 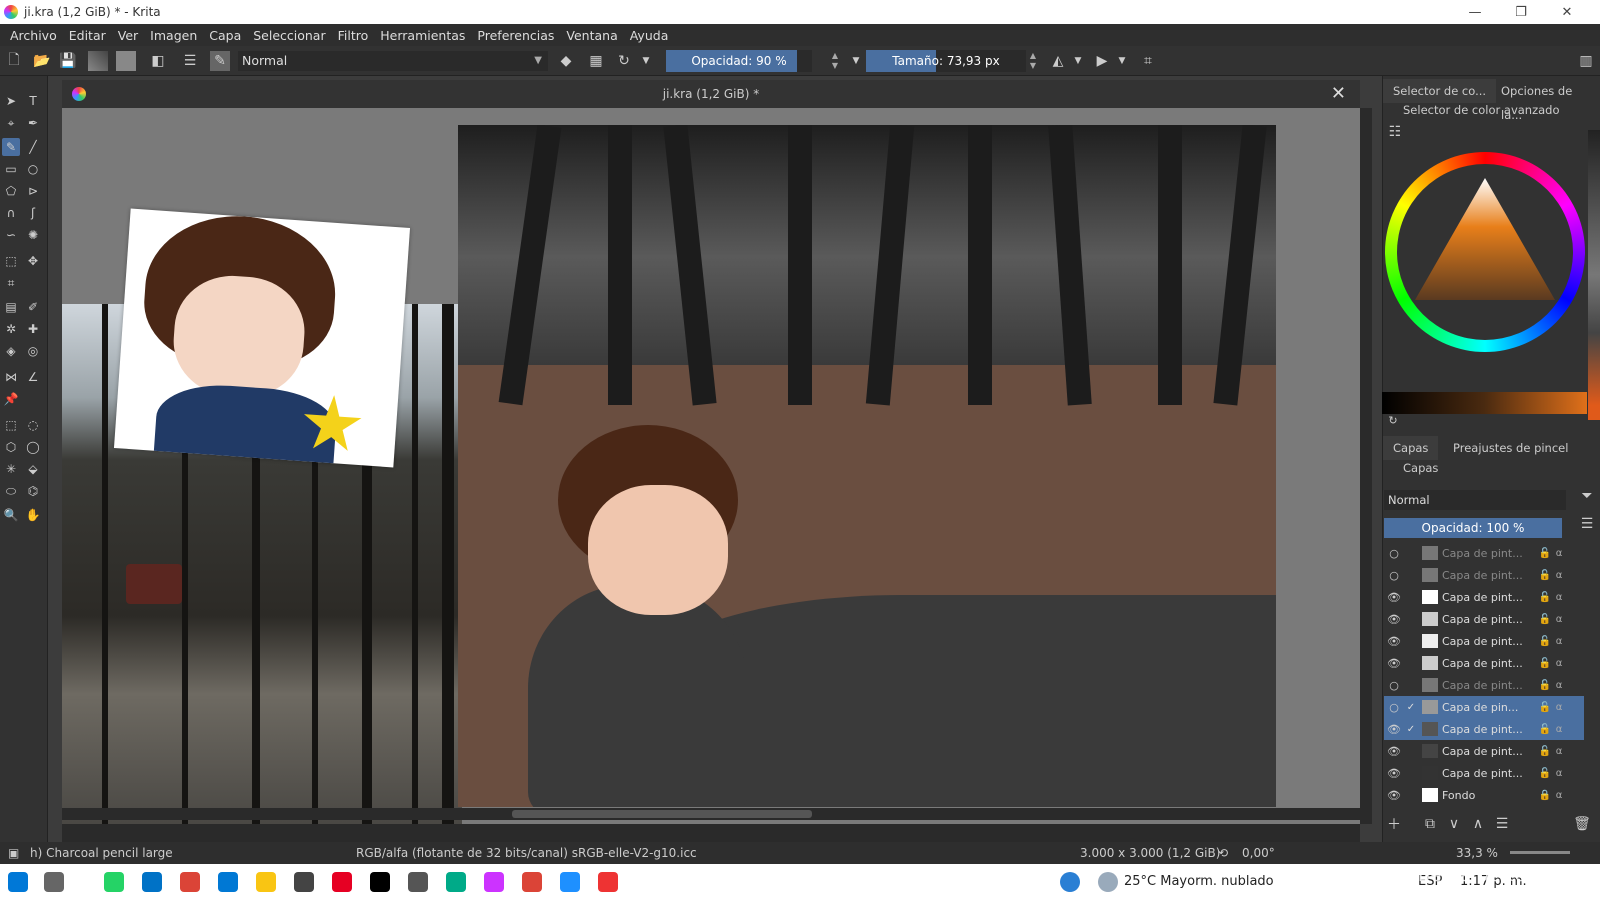 I want to click on layer-row-selected: 👁 ✓ Capa de pint... 🔓 α, so click(x=1484, y=729).